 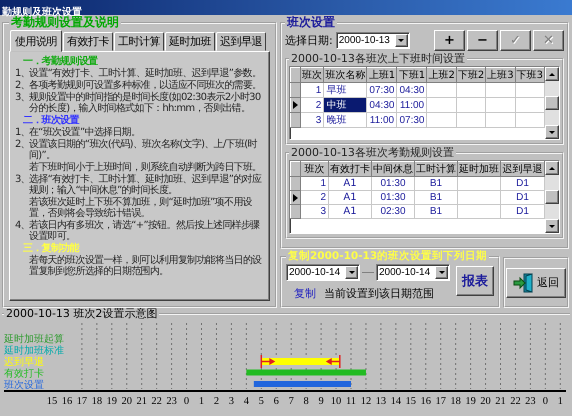 I want to click on legend-label: 班次设置, so click(x=24, y=386).